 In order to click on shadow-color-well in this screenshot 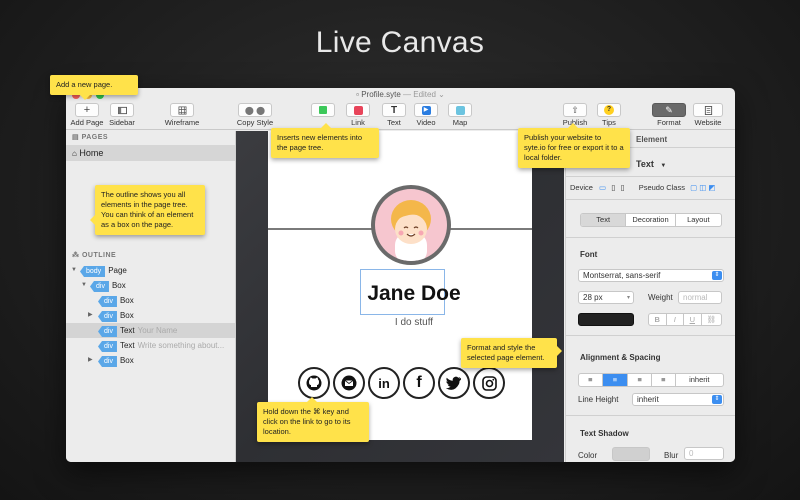, I will do `click(631, 454)`.